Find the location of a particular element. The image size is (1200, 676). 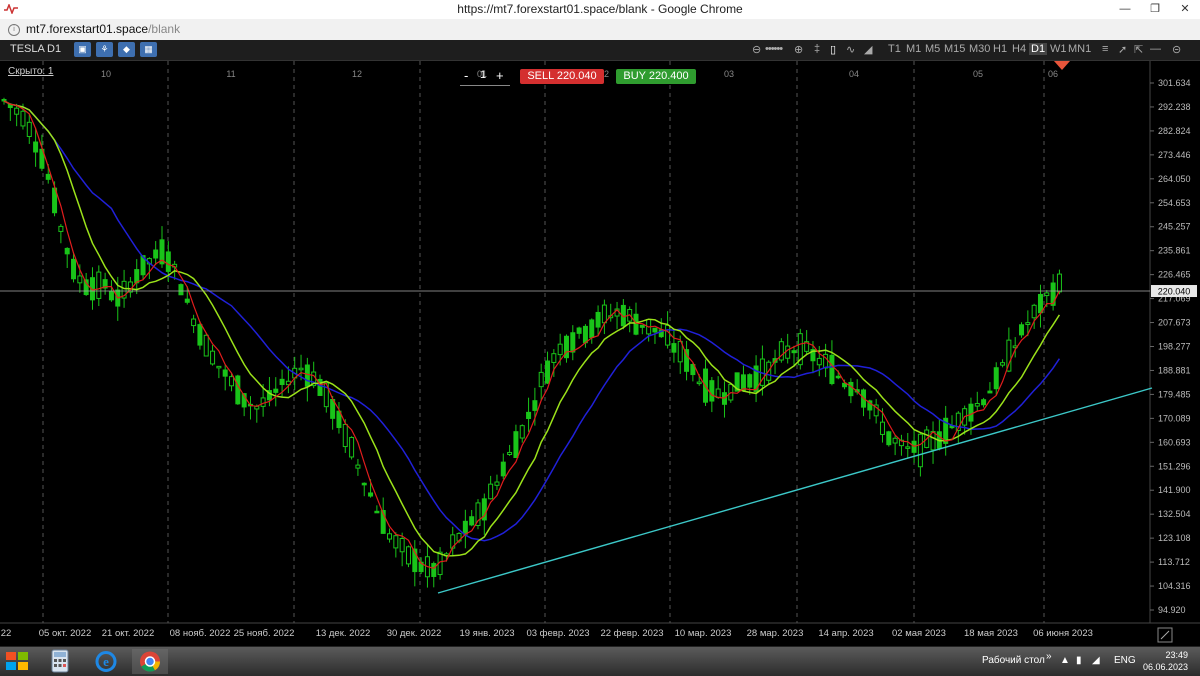

tf-w1: W1 is located at coordinates (1058, 49).